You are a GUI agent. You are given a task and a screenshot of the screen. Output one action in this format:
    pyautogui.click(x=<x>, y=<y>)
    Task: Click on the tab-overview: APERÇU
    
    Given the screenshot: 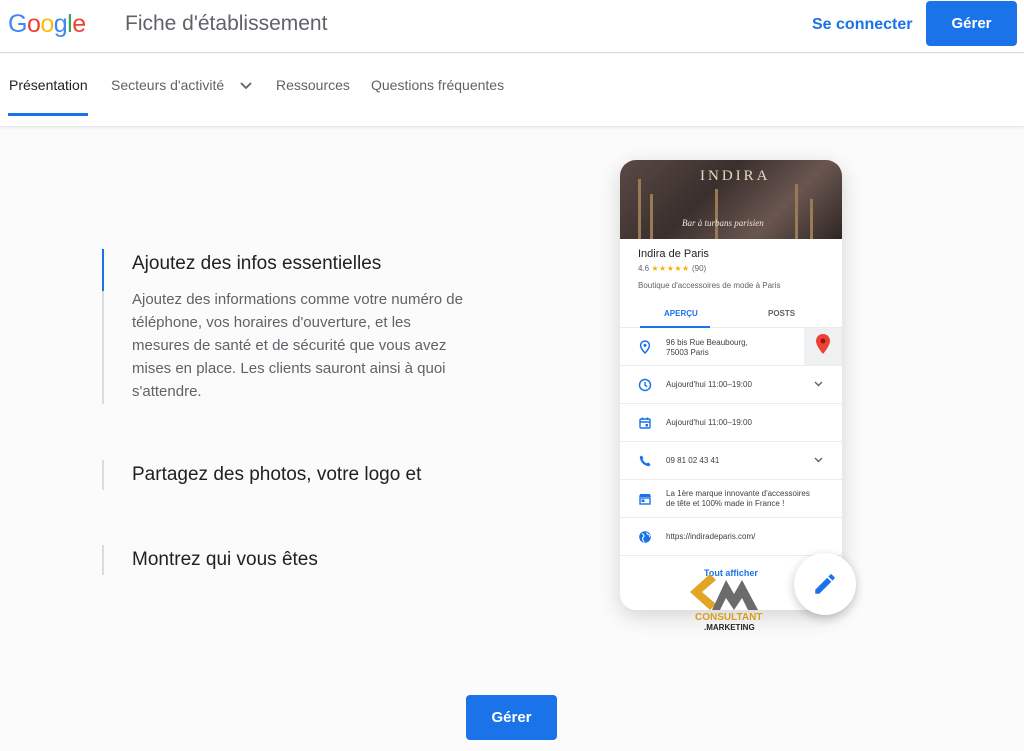 What is the action you would take?
    pyautogui.click(x=681, y=313)
    